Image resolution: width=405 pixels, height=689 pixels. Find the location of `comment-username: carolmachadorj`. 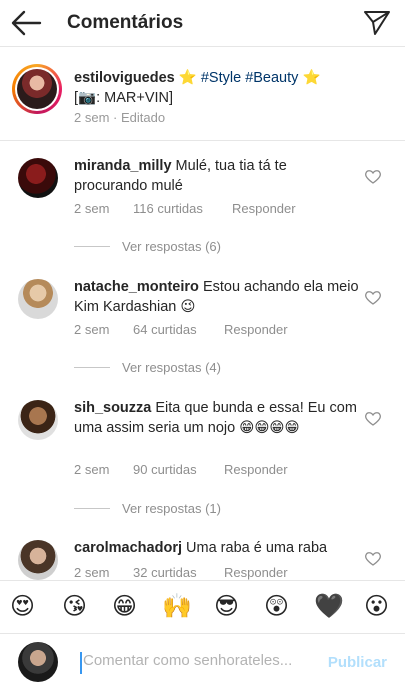

comment-username: carolmachadorj is located at coordinates (128, 548).